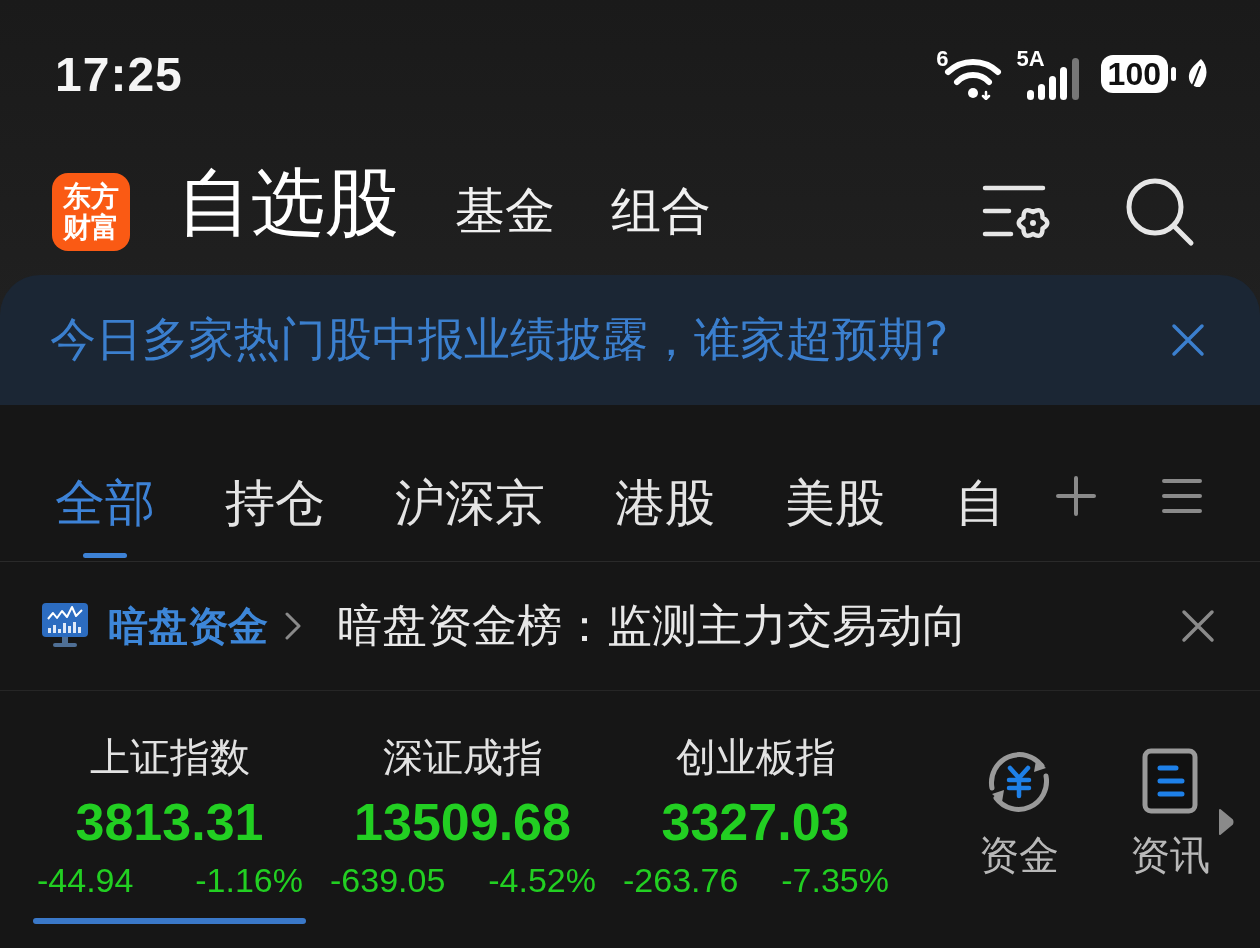 The width and height of the screenshot is (1260, 948). What do you see at coordinates (105, 502) in the screenshot?
I see `group-tab: 全部` at bounding box center [105, 502].